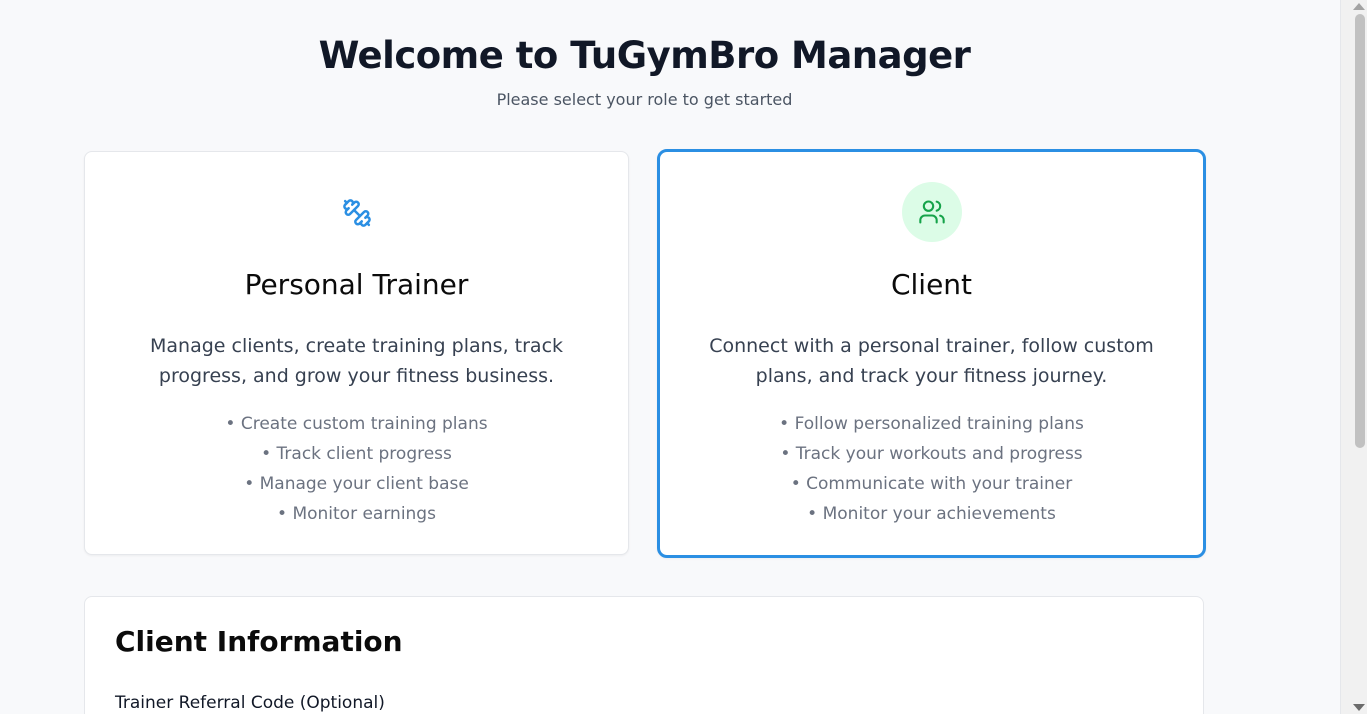  What do you see at coordinates (1359, 6) in the screenshot?
I see `scroll-up-arrow-icon` at bounding box center [1359, 6].